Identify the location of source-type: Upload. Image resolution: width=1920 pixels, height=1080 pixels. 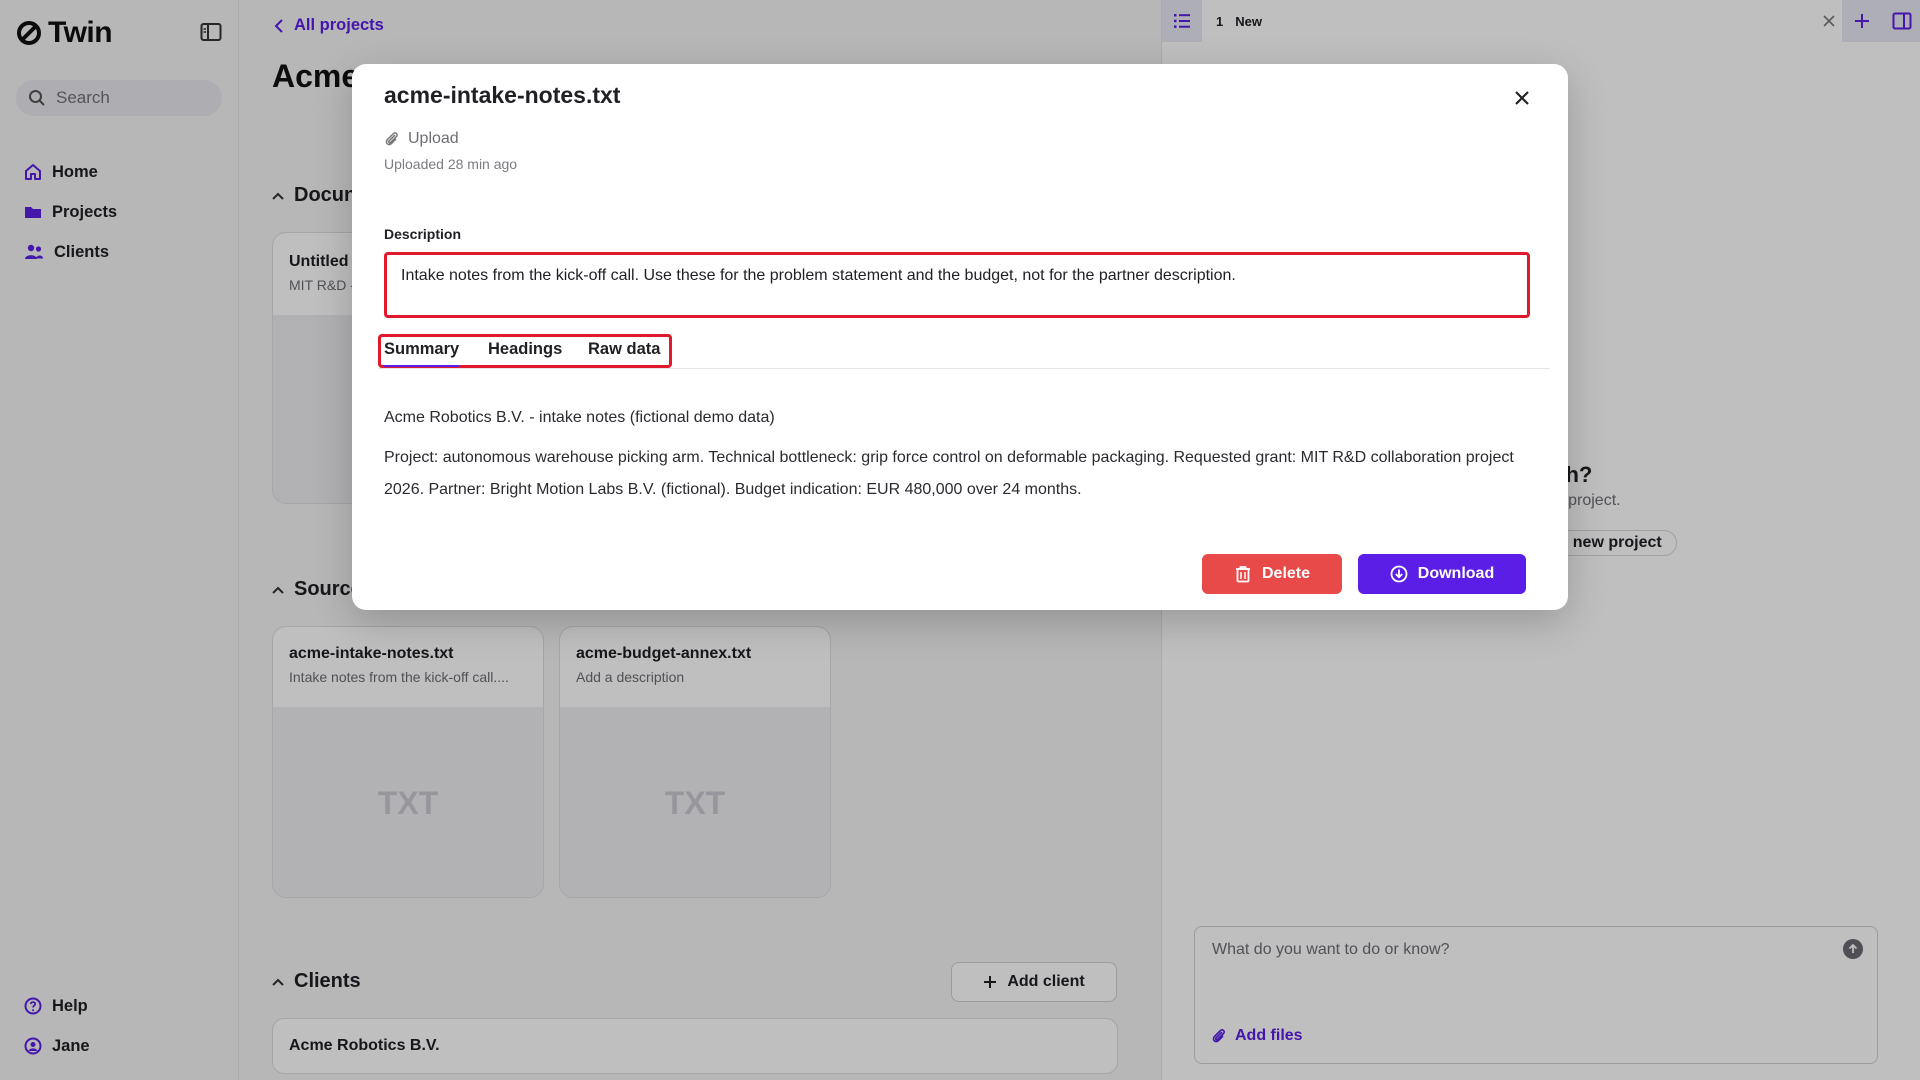
(421, 139).